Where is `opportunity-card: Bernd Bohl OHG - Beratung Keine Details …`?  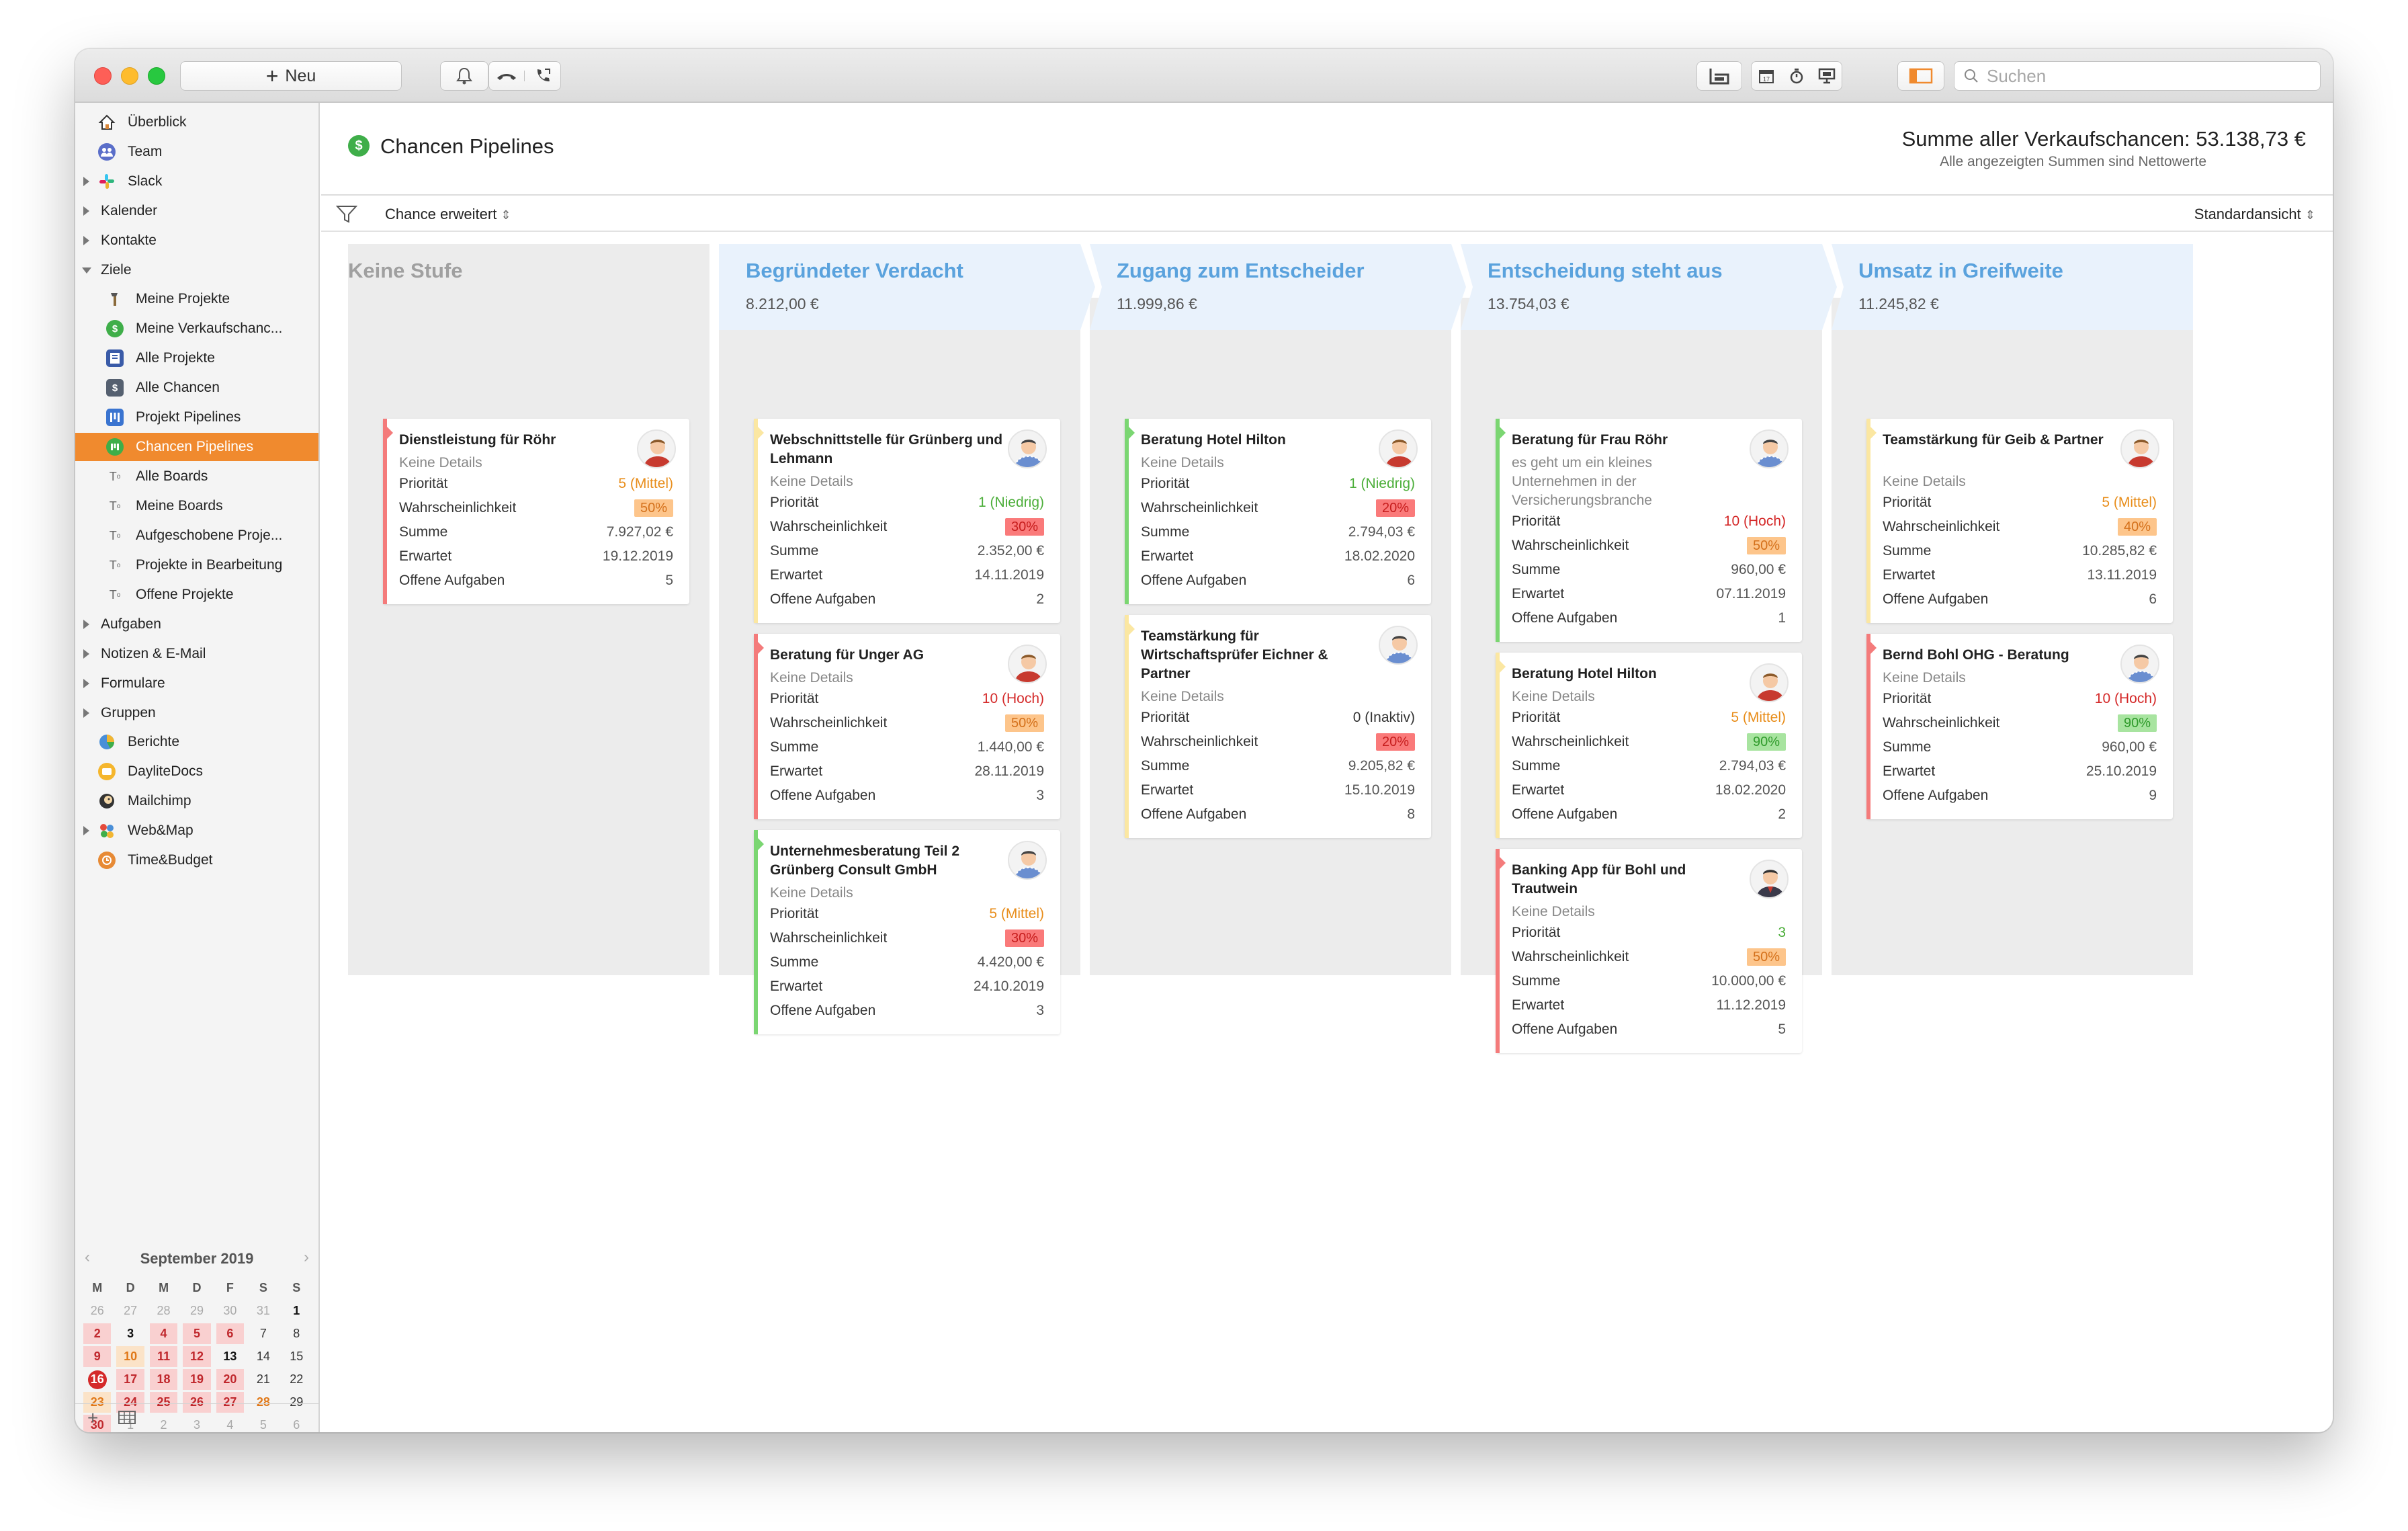
opportunity-card: Bernd Bohl OHG - Beratung Keine Details … is located at coordinates (2019, 727).